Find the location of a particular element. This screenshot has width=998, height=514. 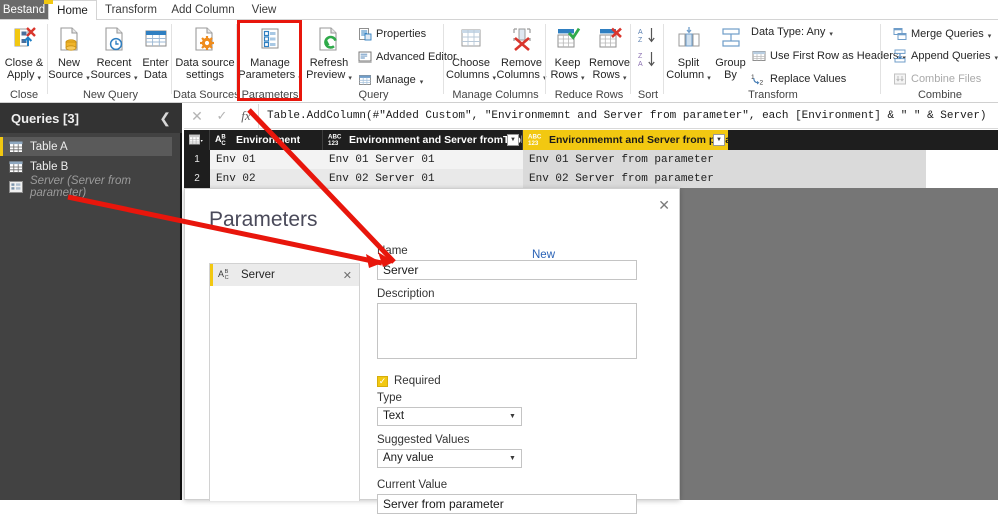

group-by-button: Group By is located at coordinates (730, 51).